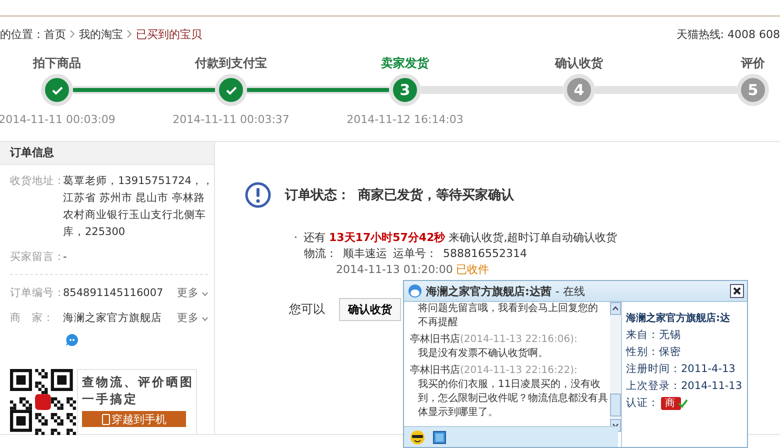  Describe the element at coordinates (36, 257) in the screenshot. I see `field-label: 买家留言：` at that location.